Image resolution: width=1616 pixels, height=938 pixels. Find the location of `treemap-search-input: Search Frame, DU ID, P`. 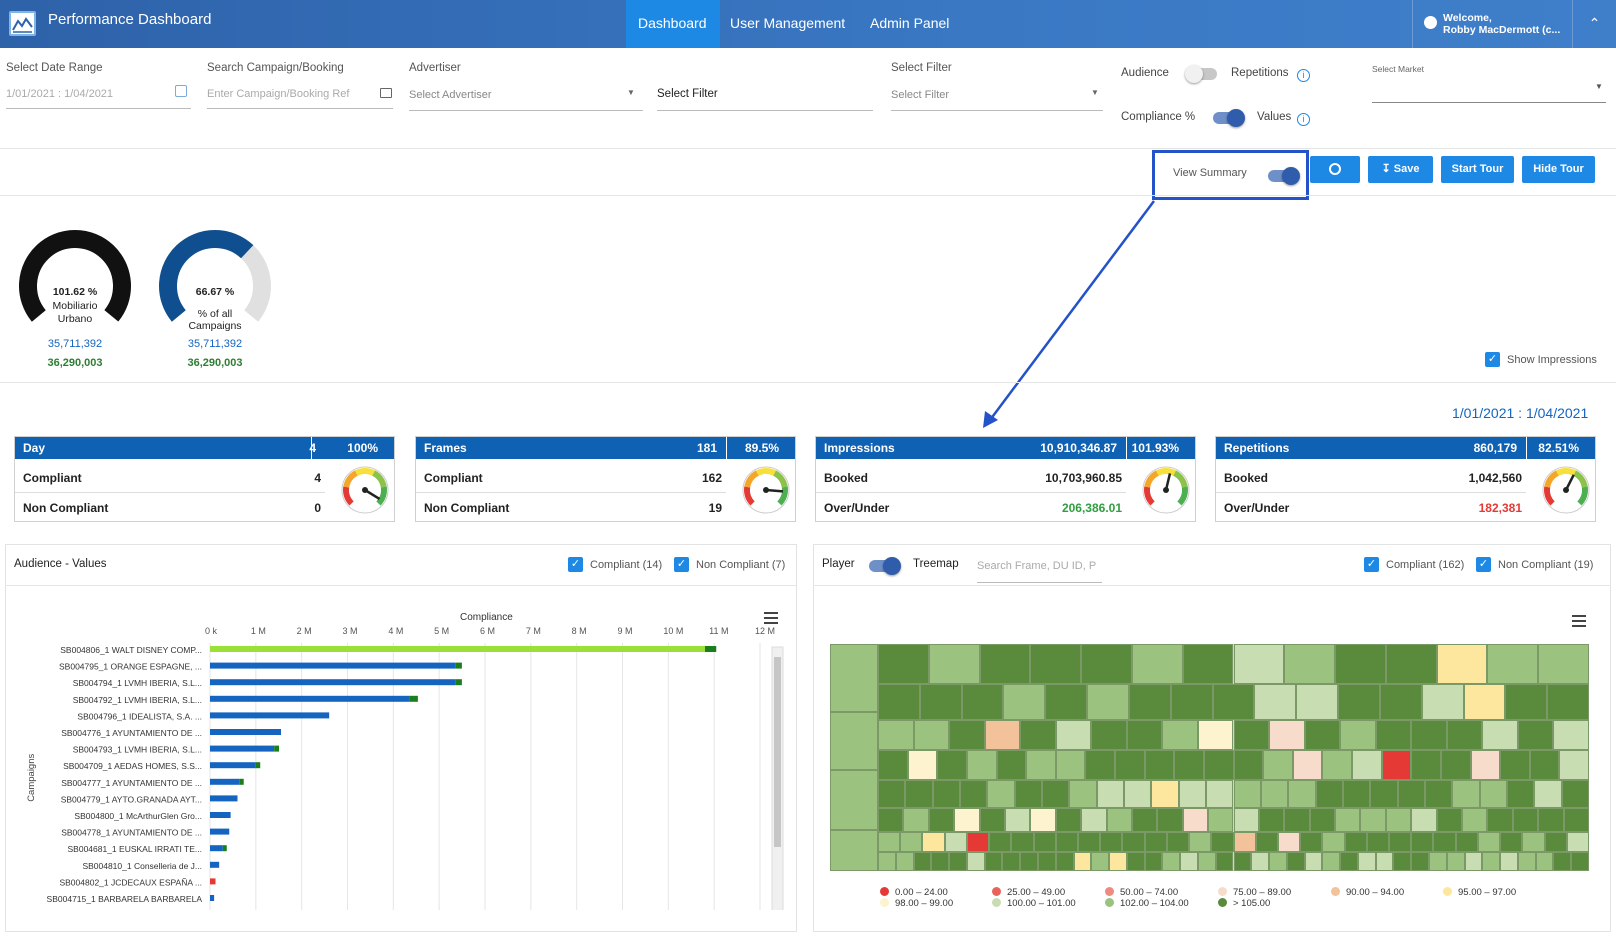

treemap-search-input: Search Frame, DU ID, P is located at coordinates (1036, 566).